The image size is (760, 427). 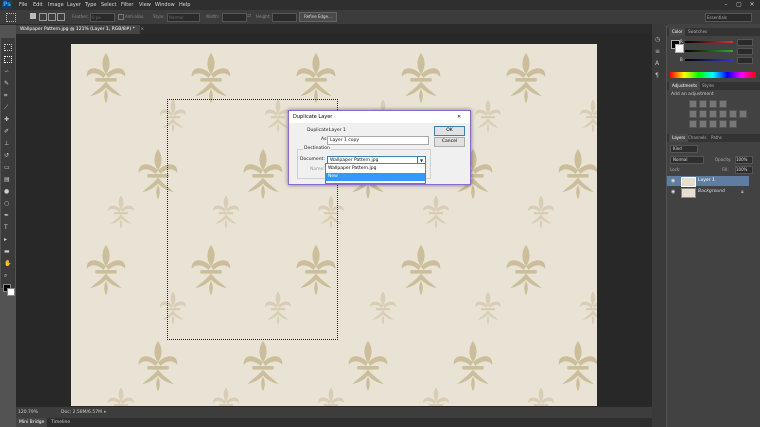 What do you see at coordinates (449, 131) in the screenshot?
I see `ok-button: OK` at bounding box center [449, 131].